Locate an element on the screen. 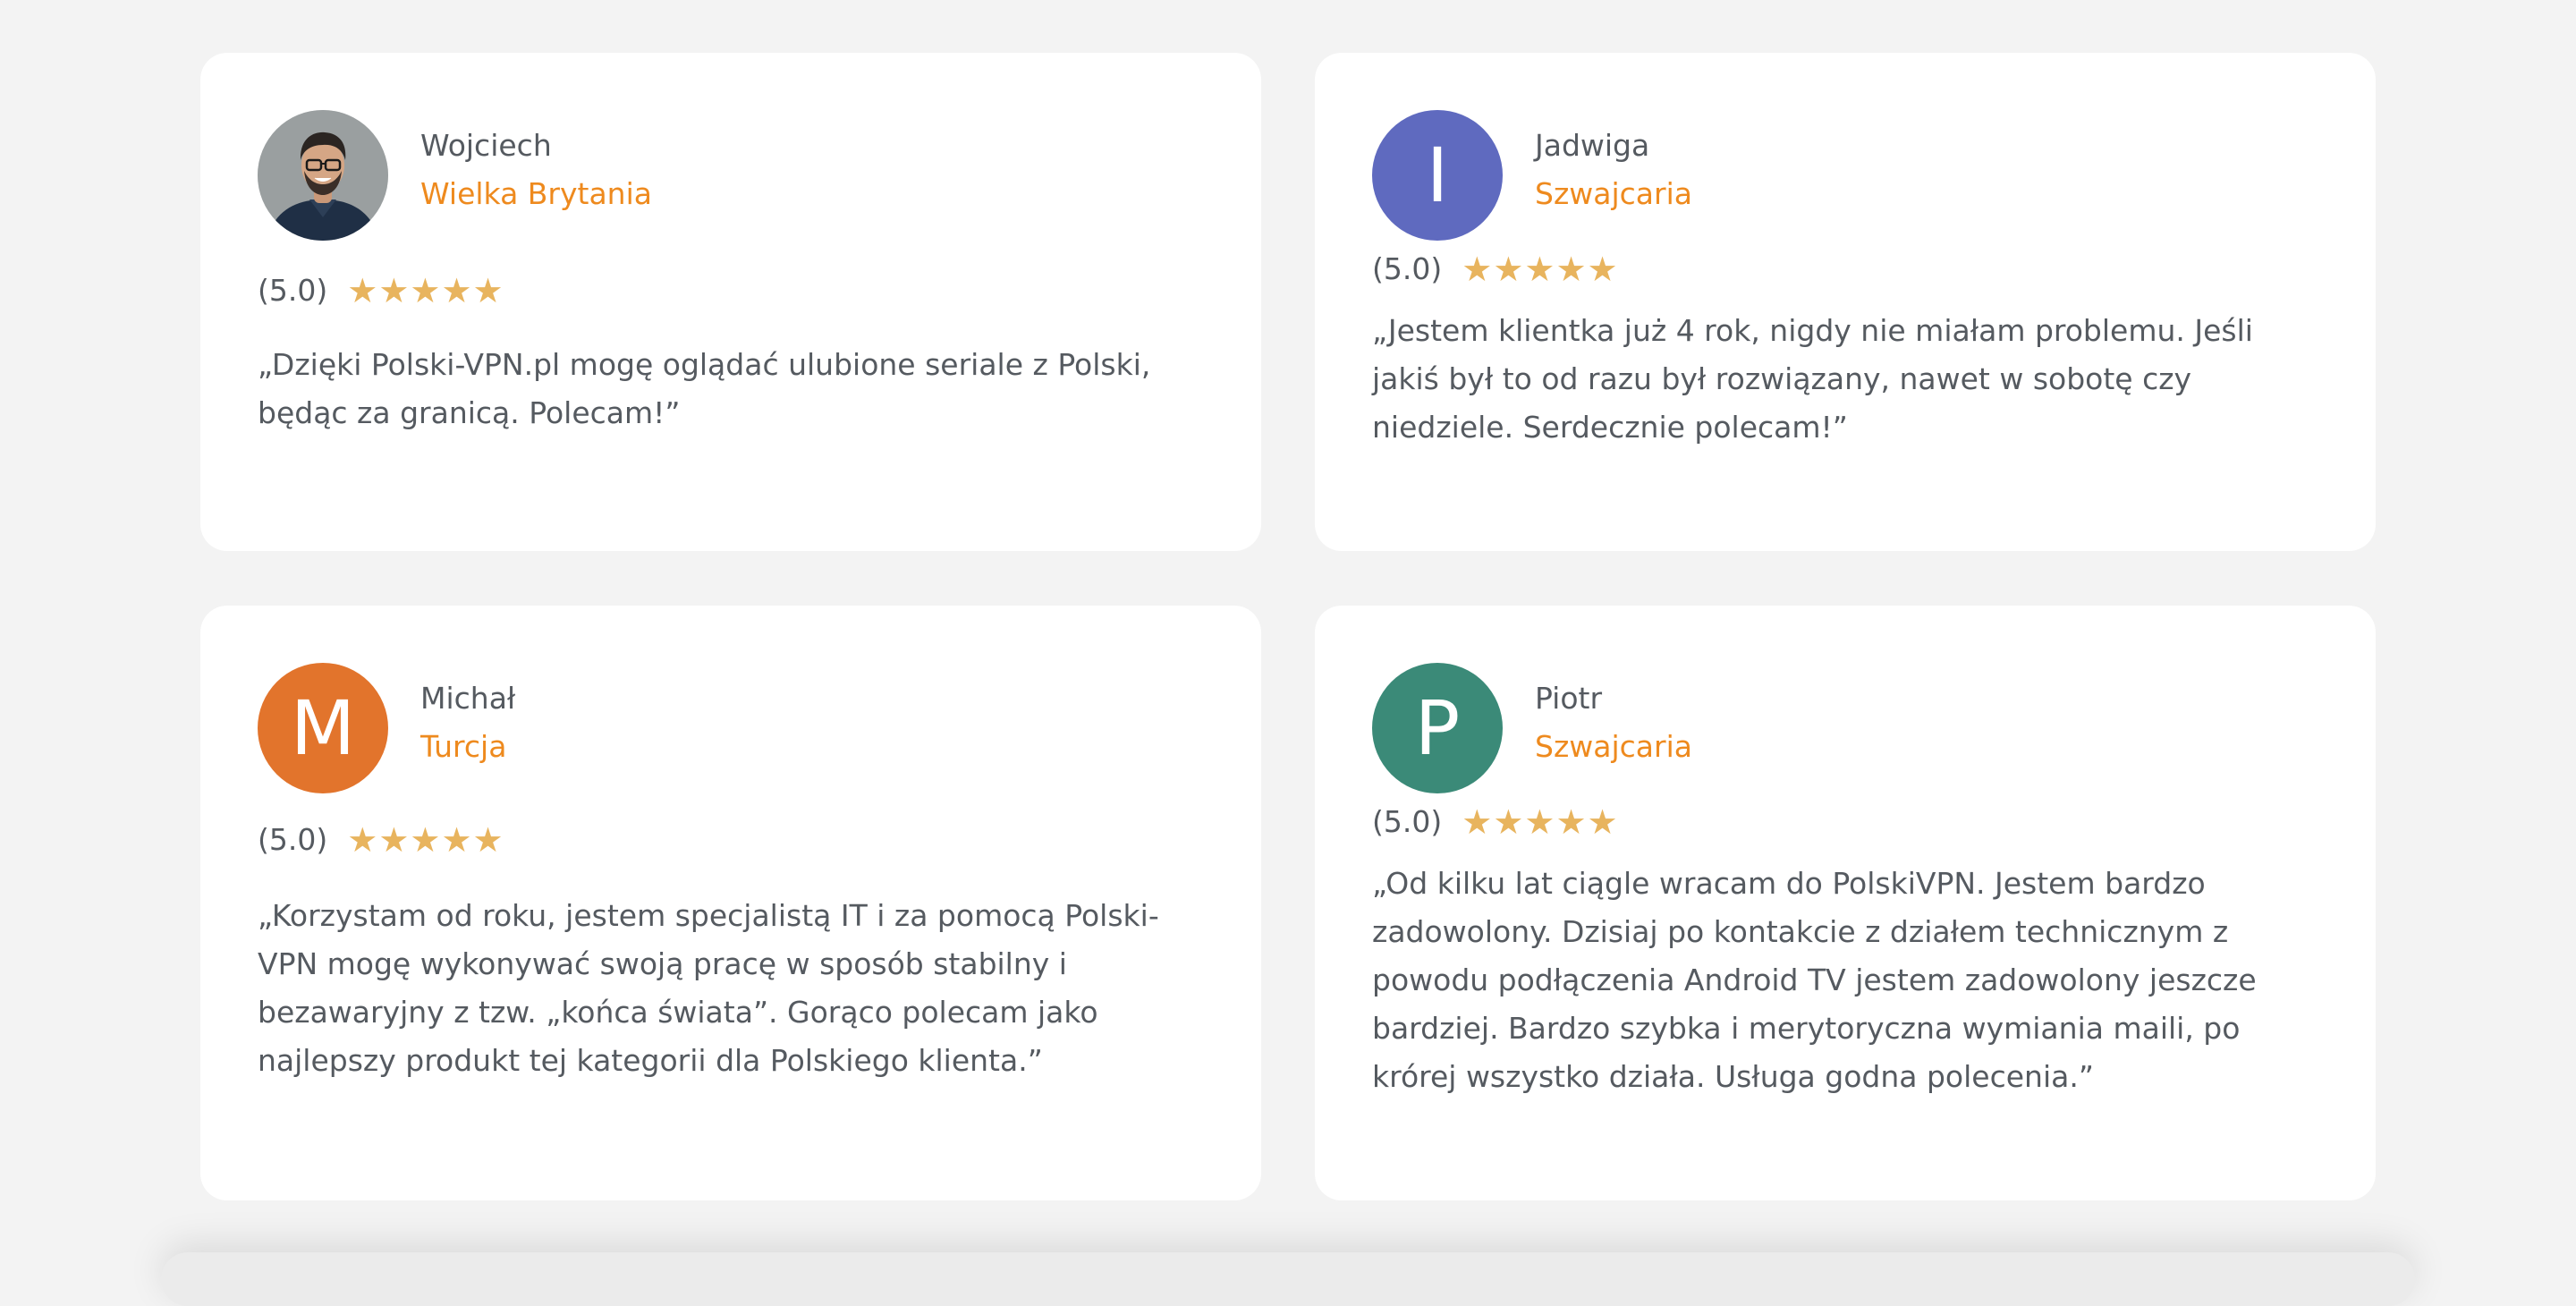  avatar-initial-letter: P is located at coordinates (1437, 728).